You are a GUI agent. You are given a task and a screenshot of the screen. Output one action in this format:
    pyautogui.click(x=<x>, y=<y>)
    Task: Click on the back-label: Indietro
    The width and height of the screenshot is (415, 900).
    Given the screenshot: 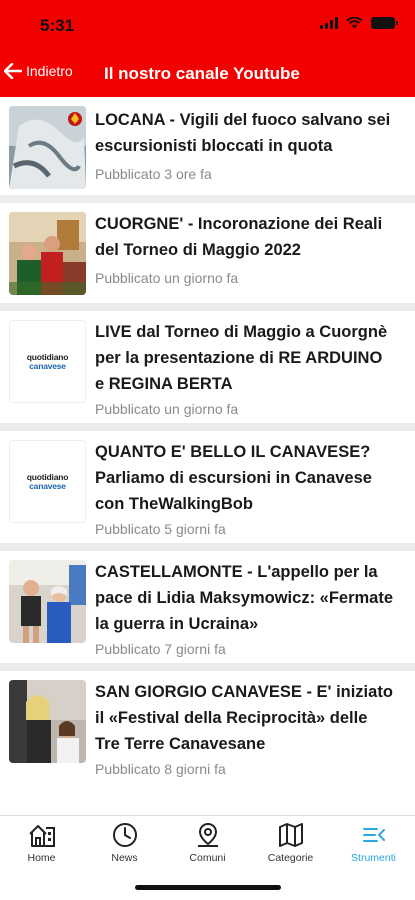 What is the action you would take?
    pyautogui.click(x=49, y=71)
    